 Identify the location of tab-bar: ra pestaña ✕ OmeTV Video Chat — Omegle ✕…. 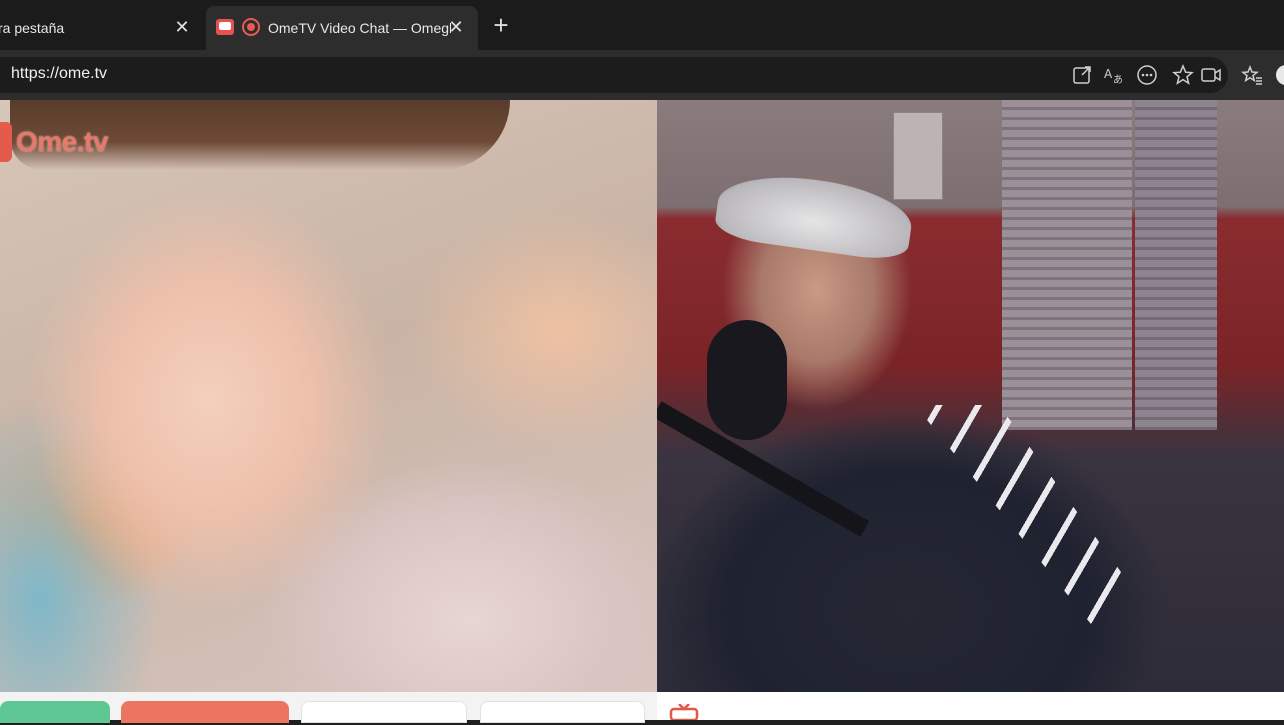
(642, 25).